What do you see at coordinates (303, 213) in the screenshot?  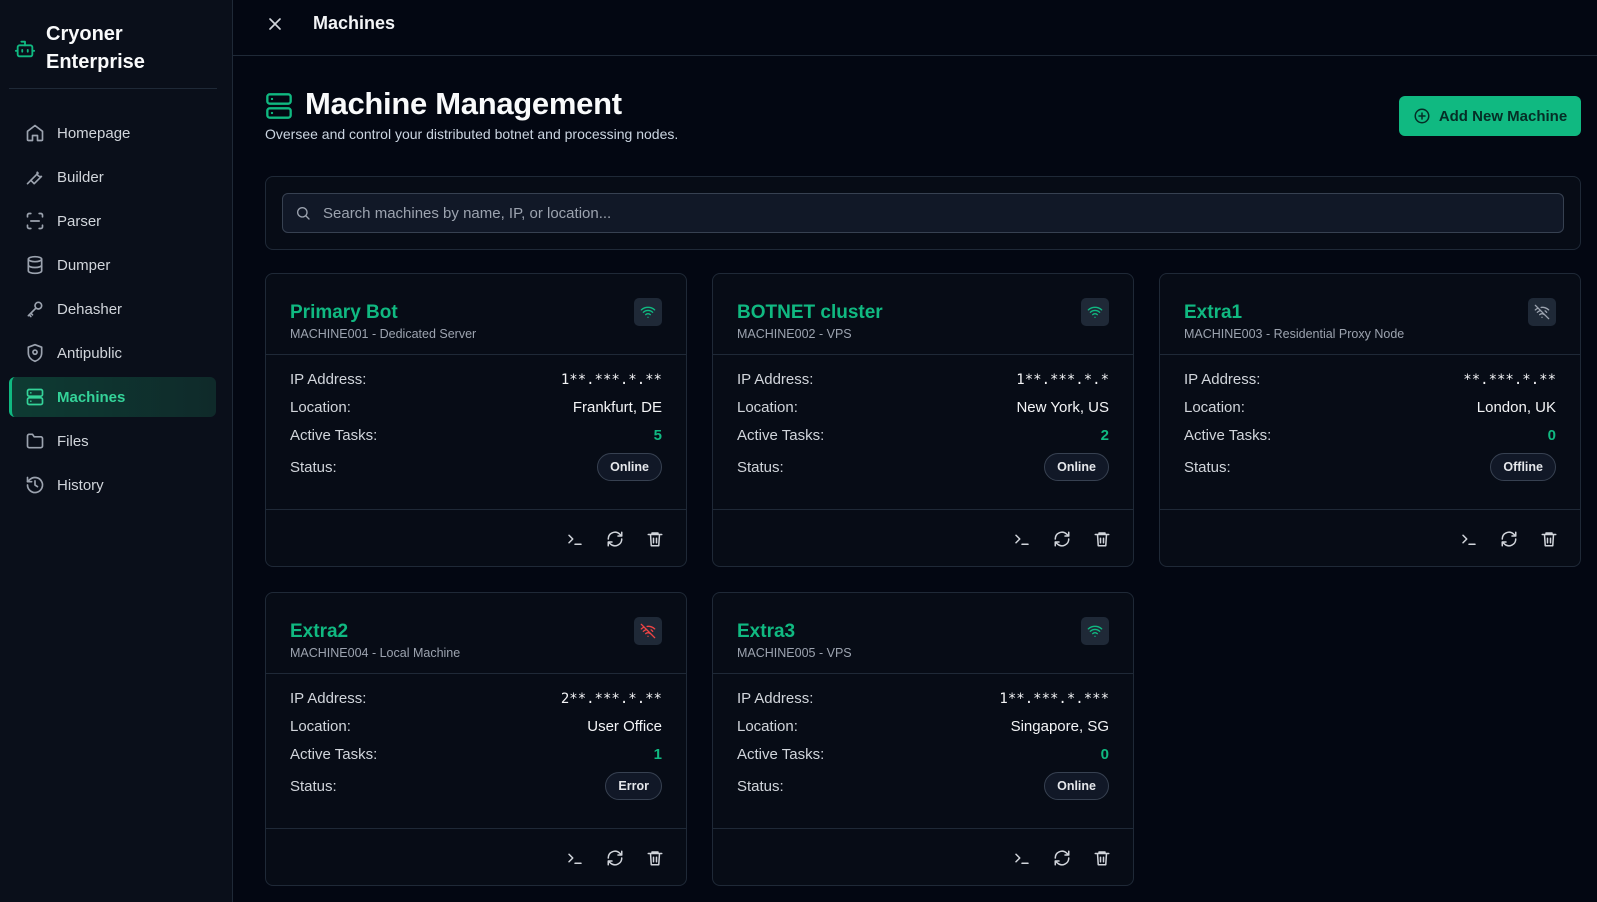 I see `search-icon` at bounding box center [303, 213].